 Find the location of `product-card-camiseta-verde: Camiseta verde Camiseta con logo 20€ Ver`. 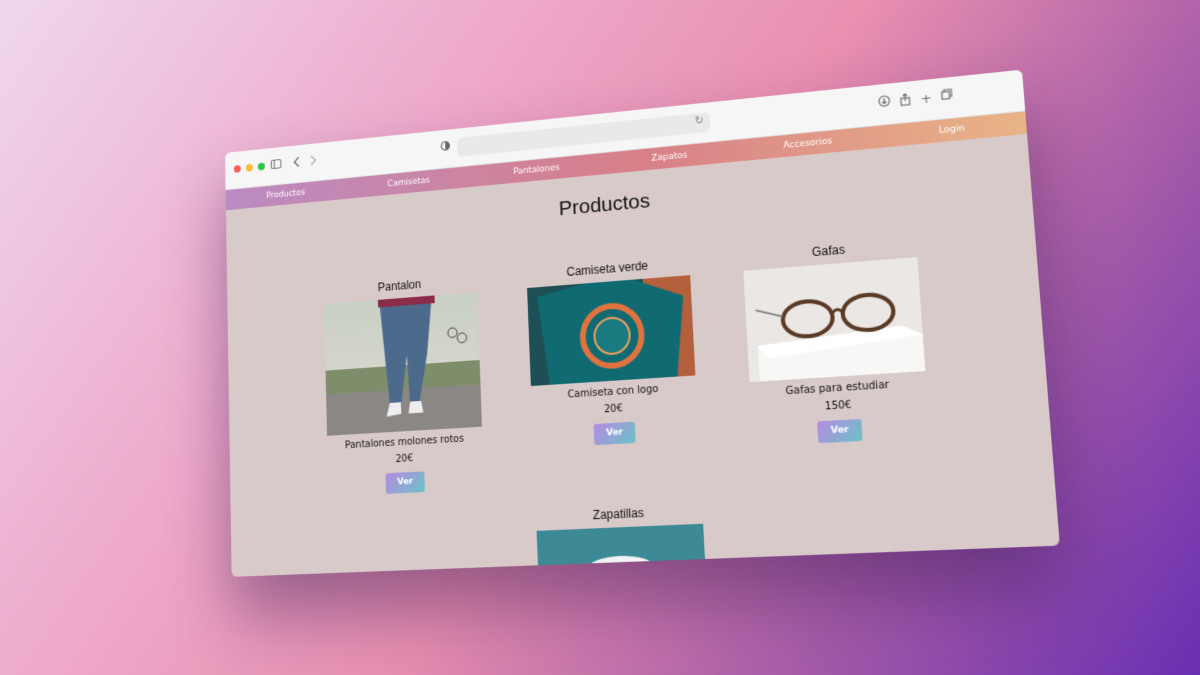

product-card-camiseta-verde: Camiseta verde Camiseta con logo 20€ Ver is located at coordinates (612, 351).